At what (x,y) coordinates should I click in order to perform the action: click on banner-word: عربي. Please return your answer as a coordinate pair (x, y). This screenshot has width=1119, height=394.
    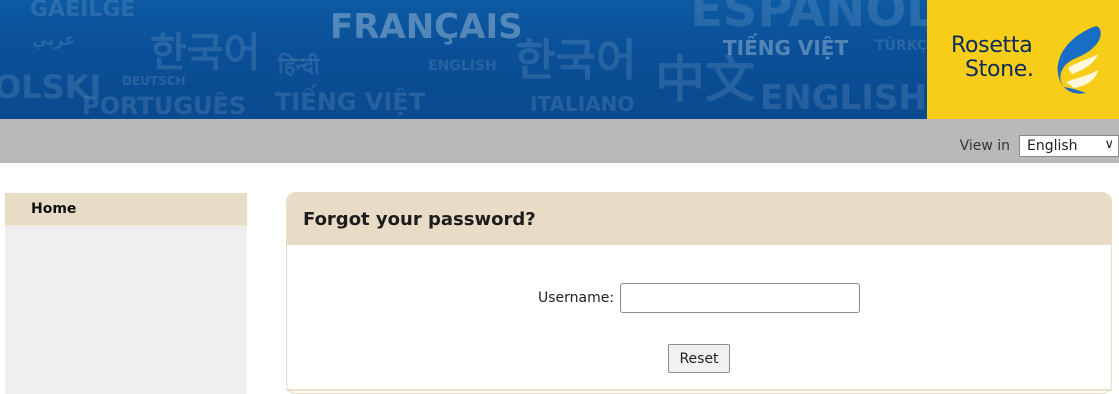
    Looking at the image, I should click on (54, 39).